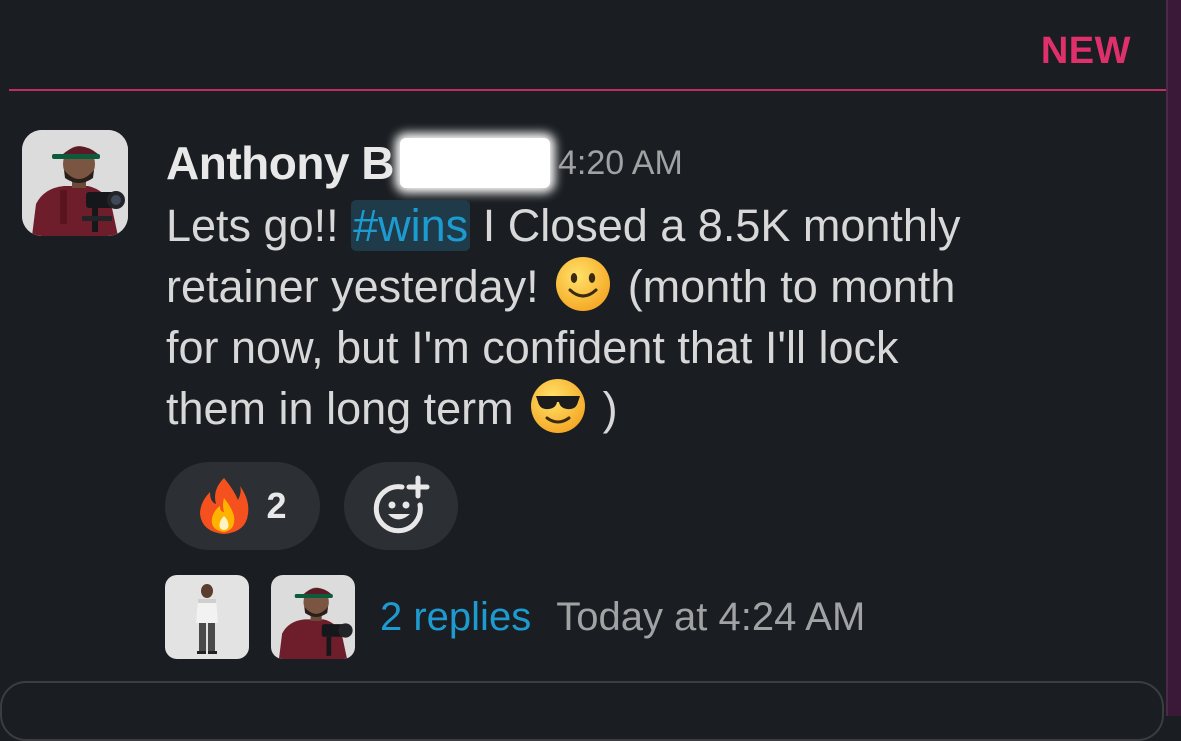 The image size is (1181, 741). What do you see at coordinates (224, 506) in the screenshot?
I see `fire-icon` at bounding box center [224, 506].